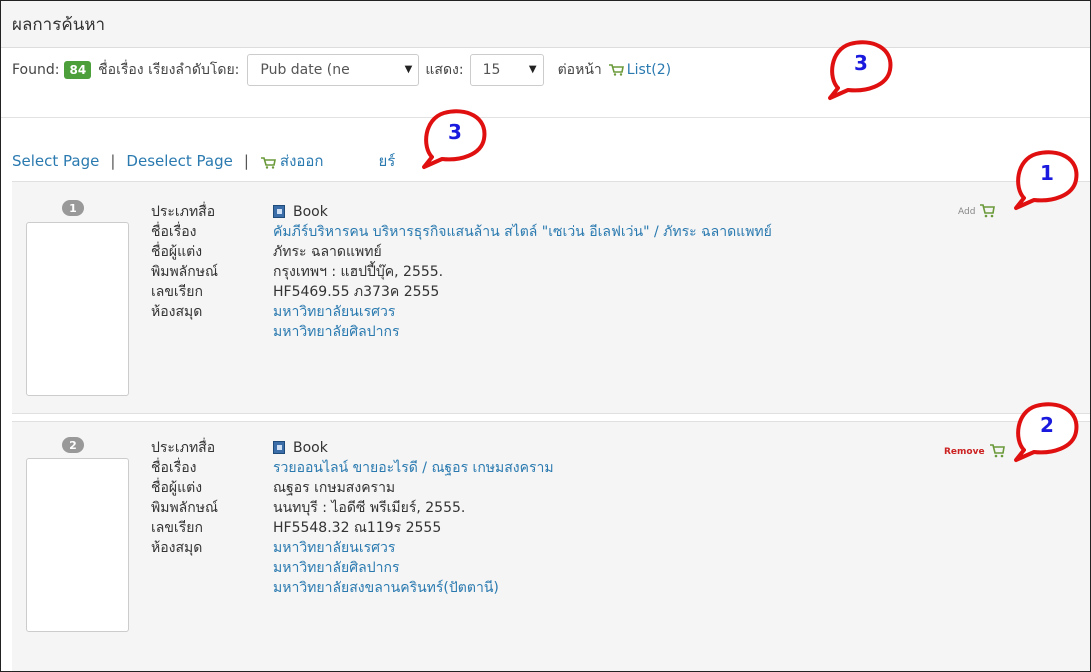 Image resolution: width=1091 pixels, height=672 pixels. Describe the element at coordinates (356, 292) in the screenshot. I see `record-call-number: HF5469.55 ภ373ค 2555` at that location.